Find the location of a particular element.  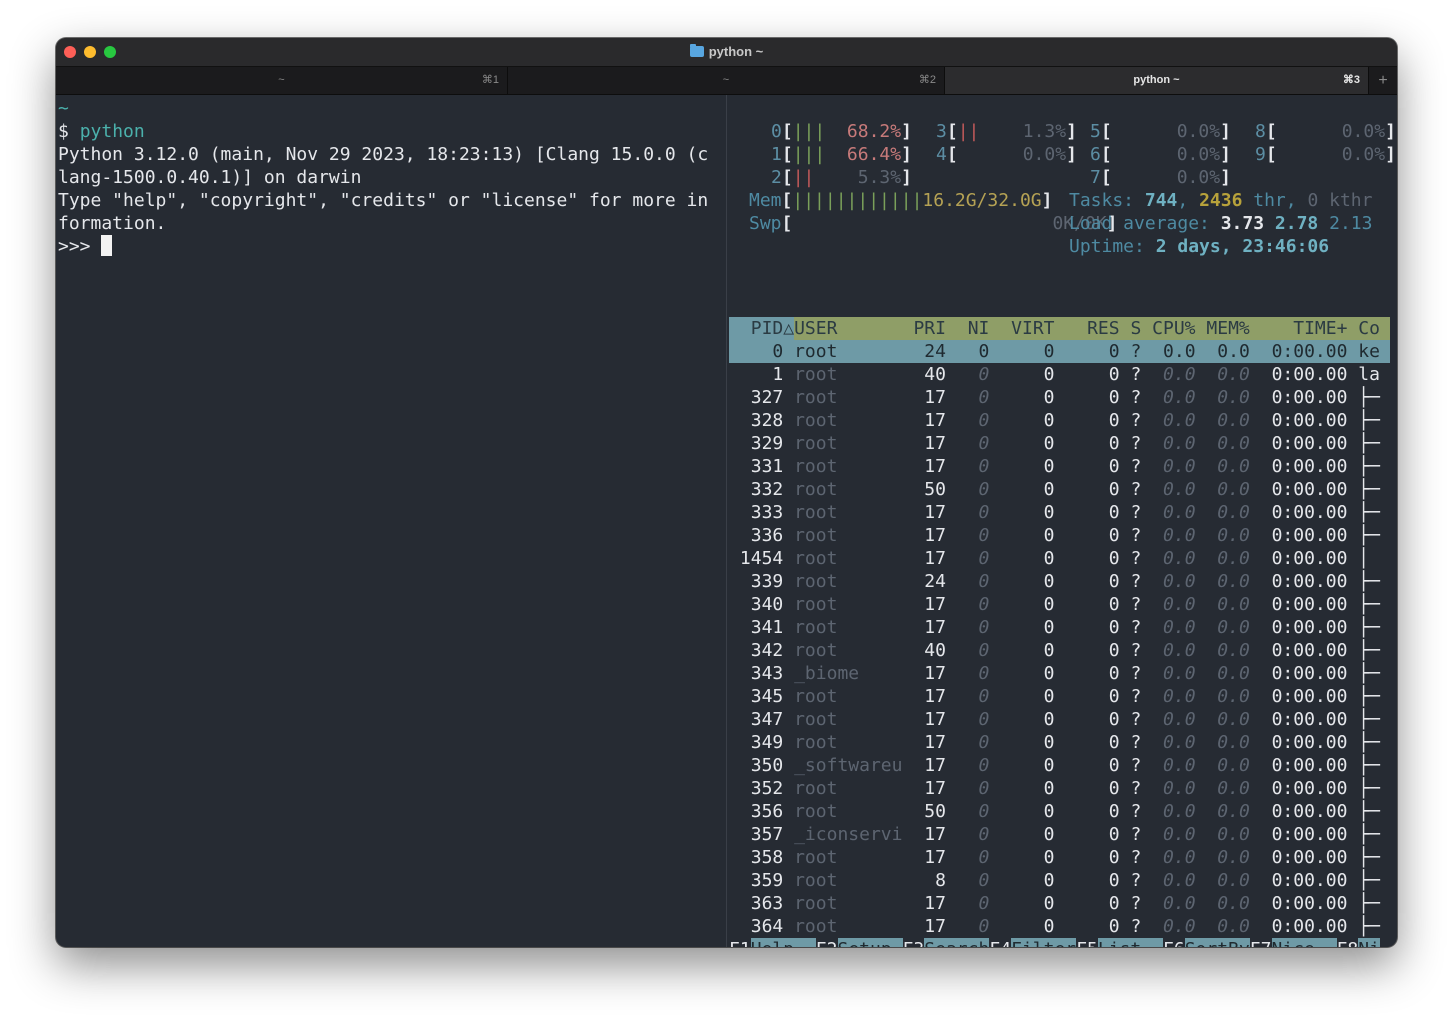

process-row: 339 root 24 0 0 0? 0.0 0.0 0:00.00 ├─ is located at coordinates (1059, 581).